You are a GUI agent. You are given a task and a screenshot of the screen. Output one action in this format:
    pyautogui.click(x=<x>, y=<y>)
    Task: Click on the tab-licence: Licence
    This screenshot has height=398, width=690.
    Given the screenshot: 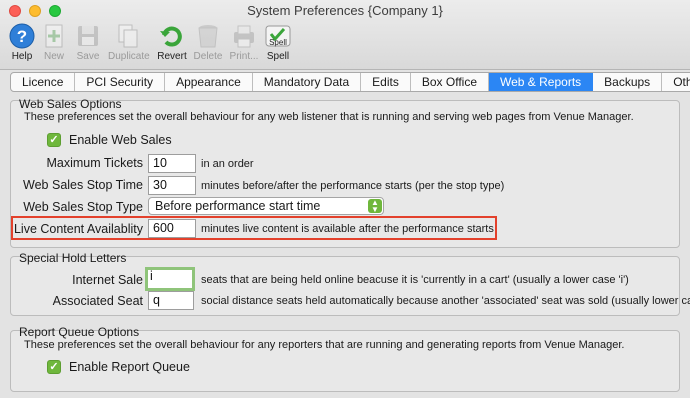 What is the action you would take?
    pyautogui.click(x=43, y=82)
    